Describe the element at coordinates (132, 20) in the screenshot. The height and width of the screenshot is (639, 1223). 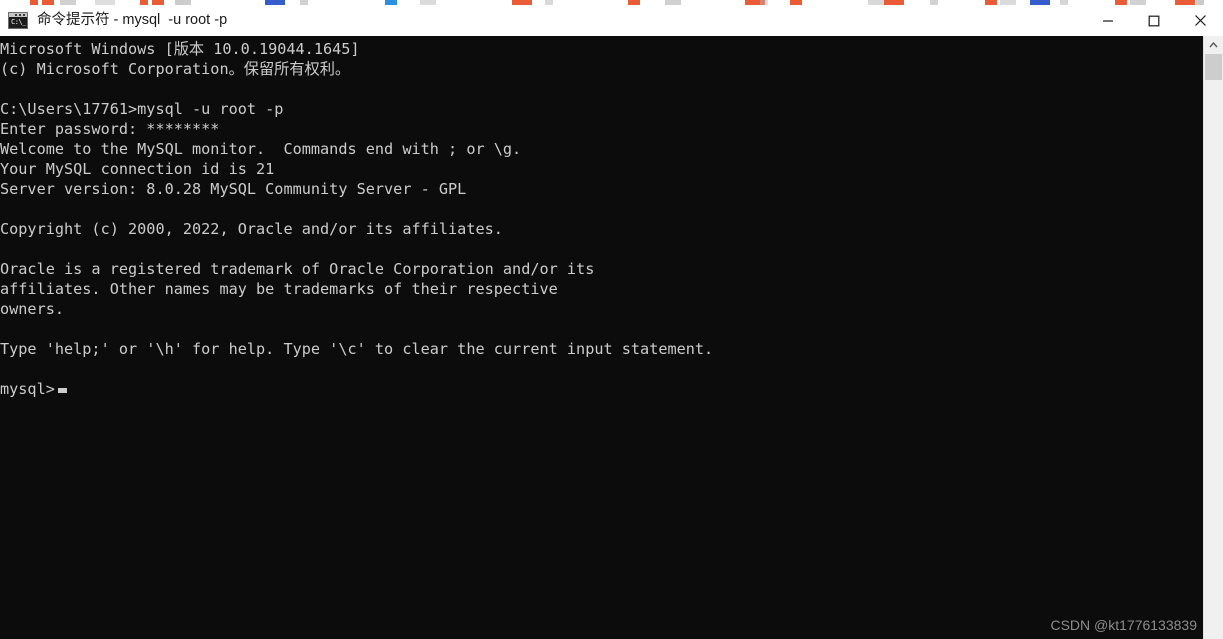
I see `window-title: 命令提示符 - mysql -u root -p` at that location.